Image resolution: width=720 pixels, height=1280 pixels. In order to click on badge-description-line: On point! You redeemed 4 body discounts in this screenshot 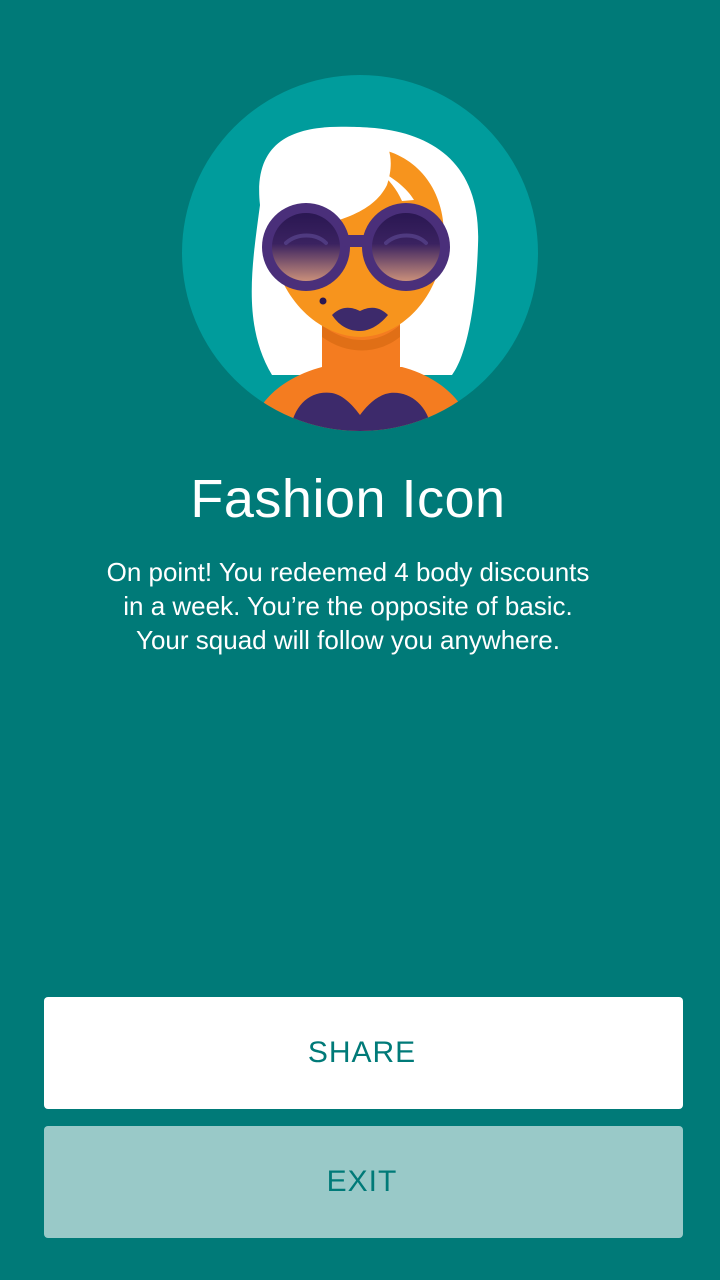, I will do `click(348, 572)`.